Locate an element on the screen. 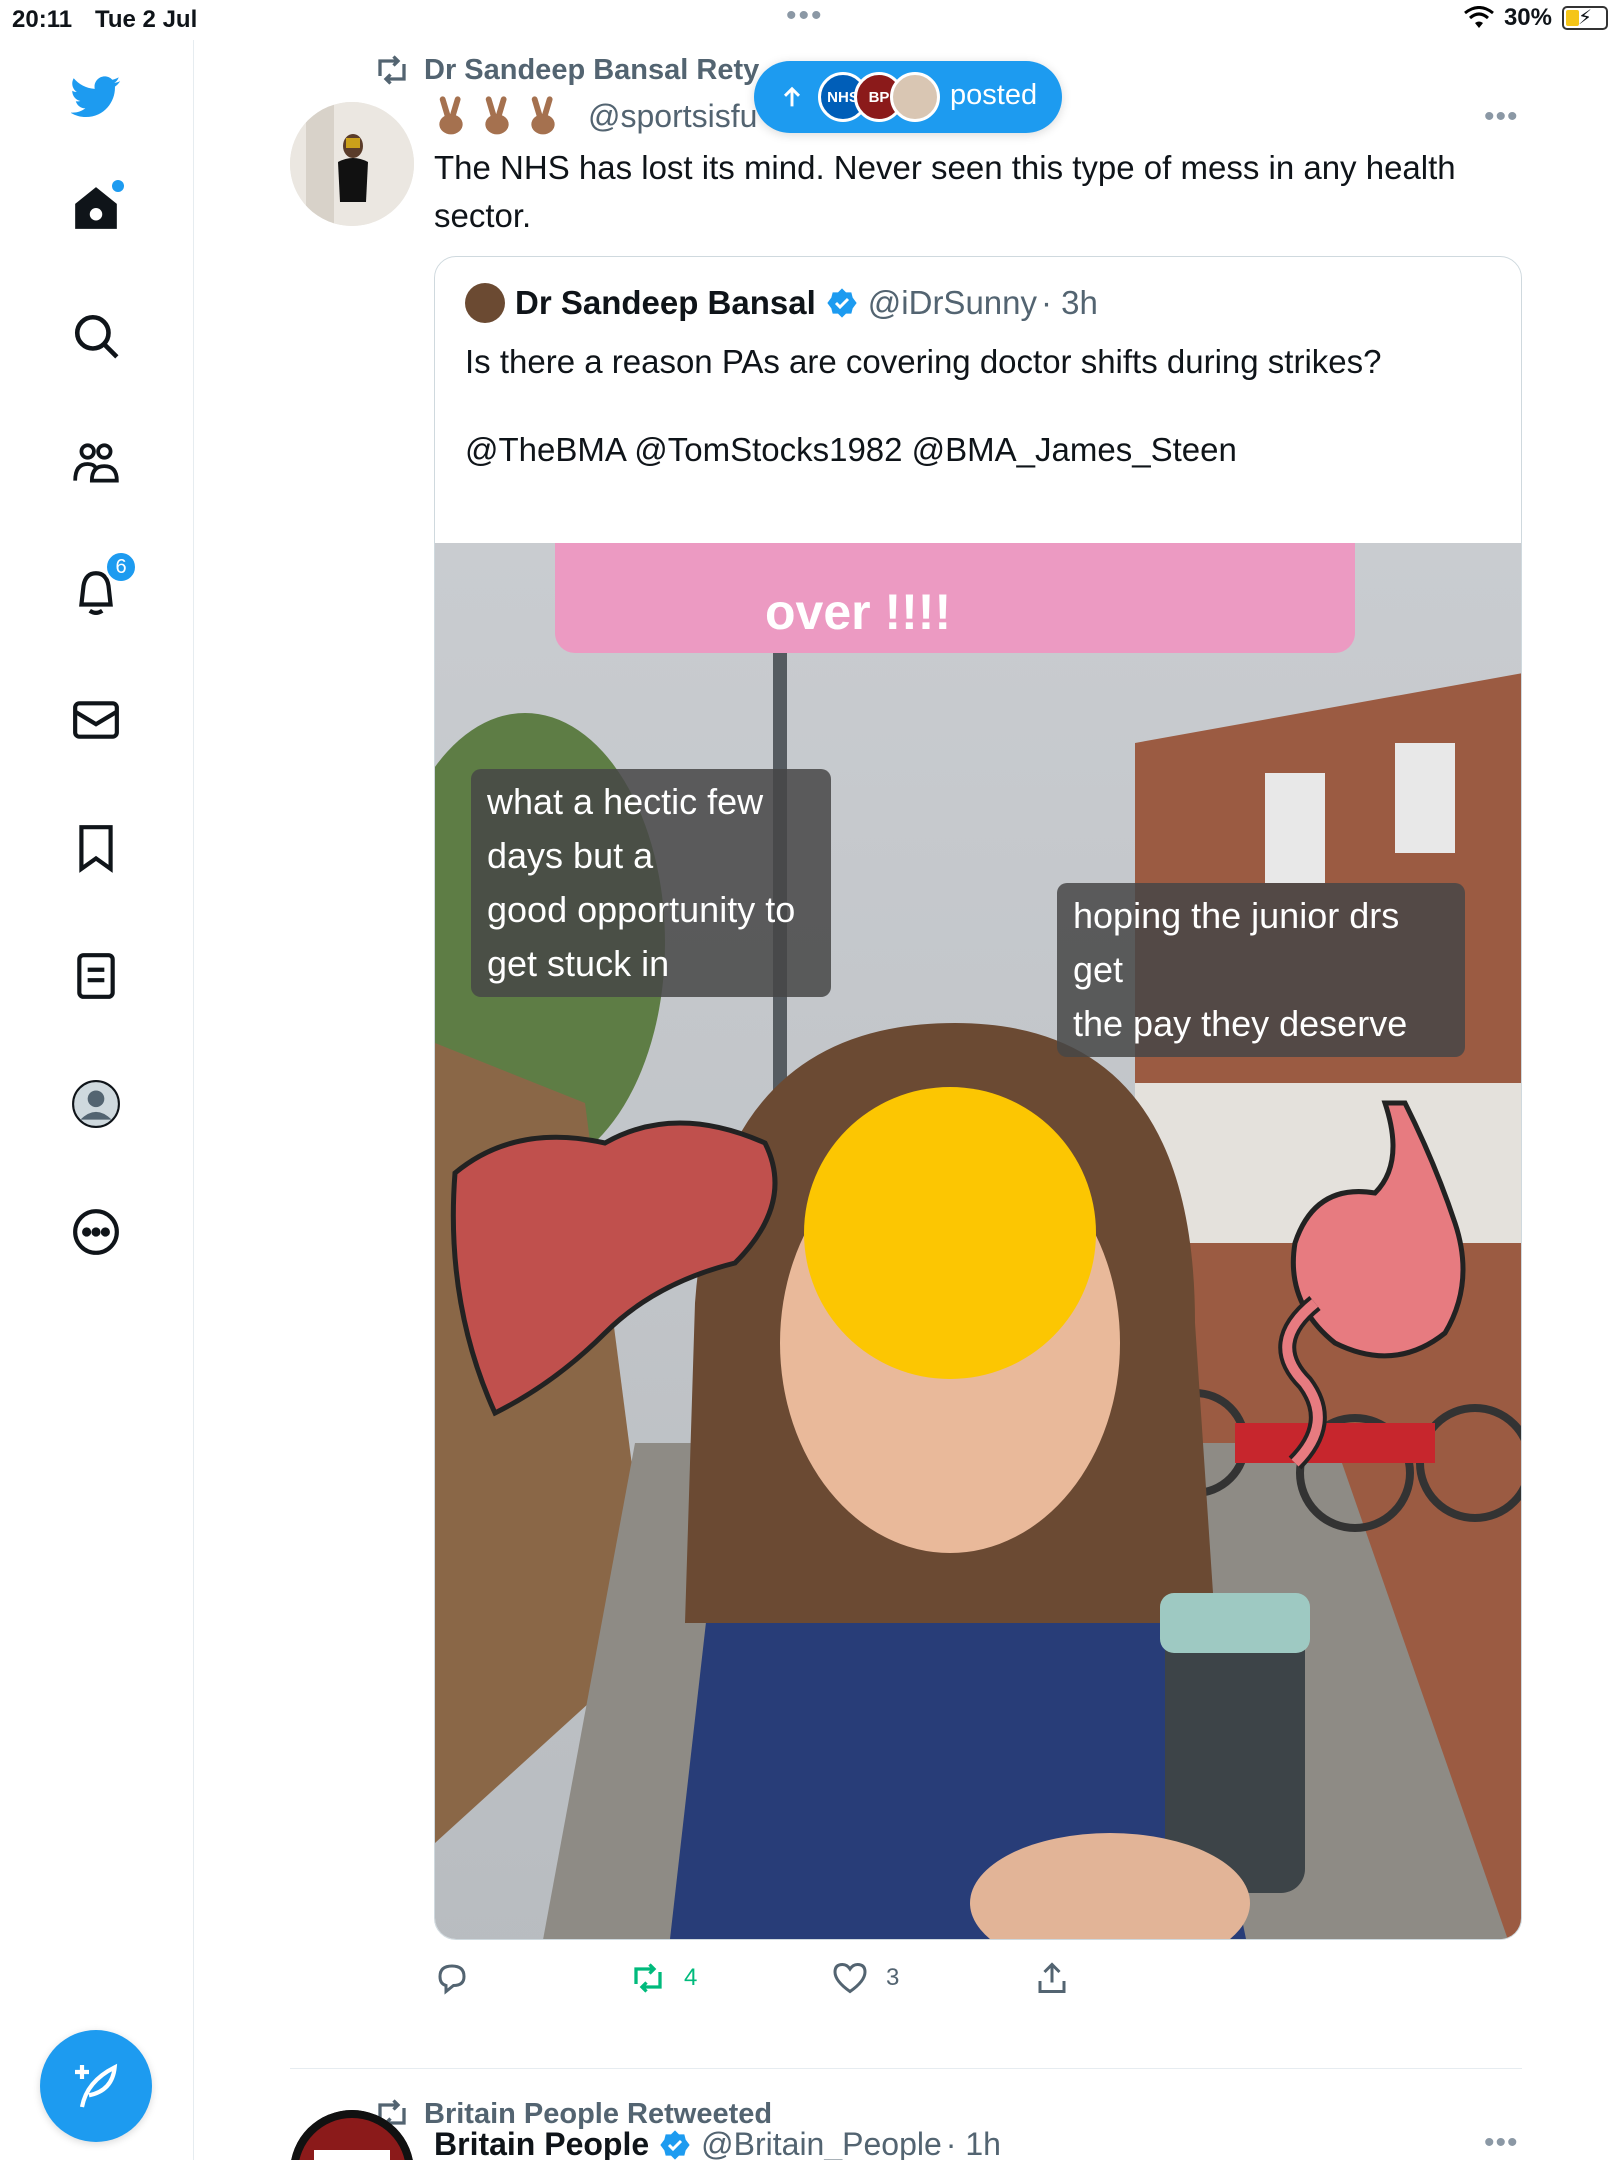 This screenshot has width=1620, height=2160. battery-percent: 30% is located at coordinates (1527, 17).